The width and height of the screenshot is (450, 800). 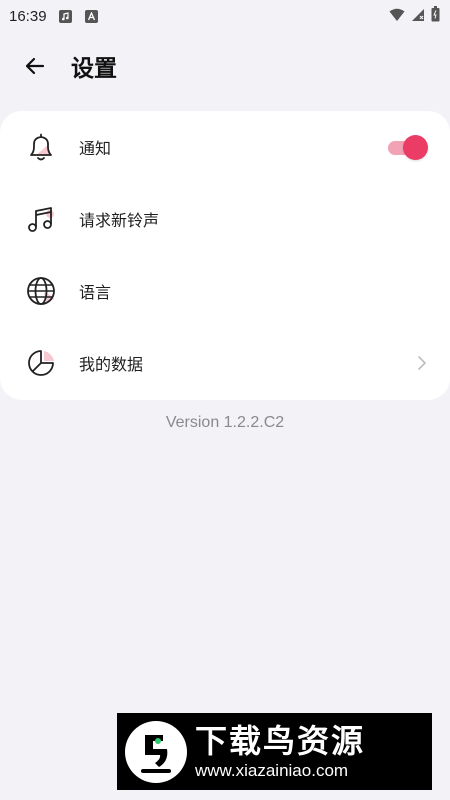 I want to click on watermark-title: 下载鸟资源, so click(x=280, y=740).